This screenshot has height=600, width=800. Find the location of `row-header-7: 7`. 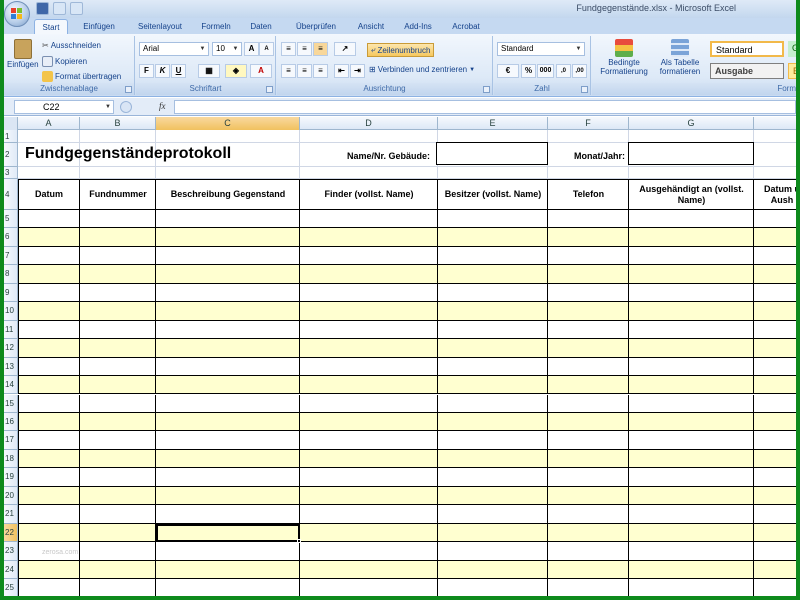

row-header-7: 7 is located at coordinates (11, 256).